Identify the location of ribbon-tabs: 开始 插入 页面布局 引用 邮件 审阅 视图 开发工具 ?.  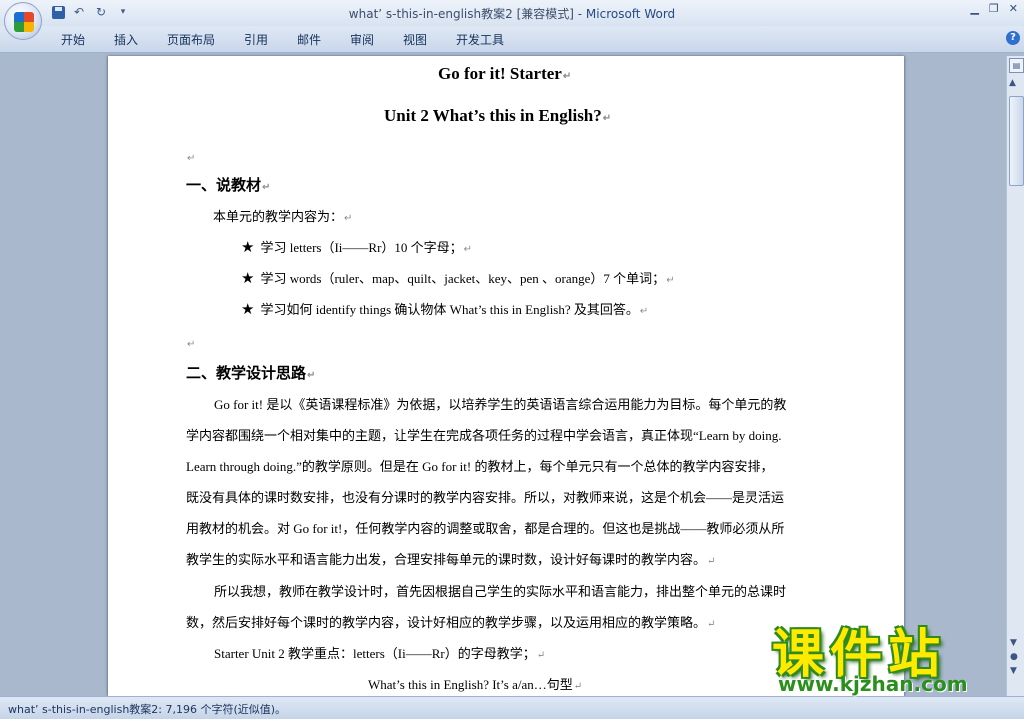
(512, 39).